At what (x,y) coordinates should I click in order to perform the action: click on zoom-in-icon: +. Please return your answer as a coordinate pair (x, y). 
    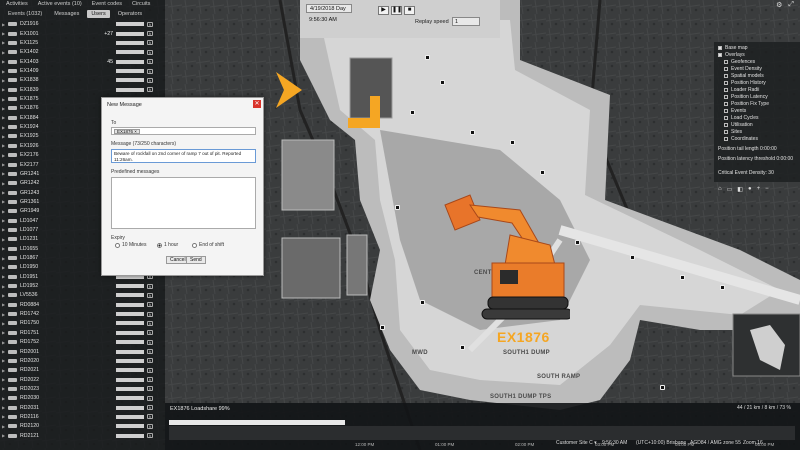
    Looking at the image, I should click on (759, 189).